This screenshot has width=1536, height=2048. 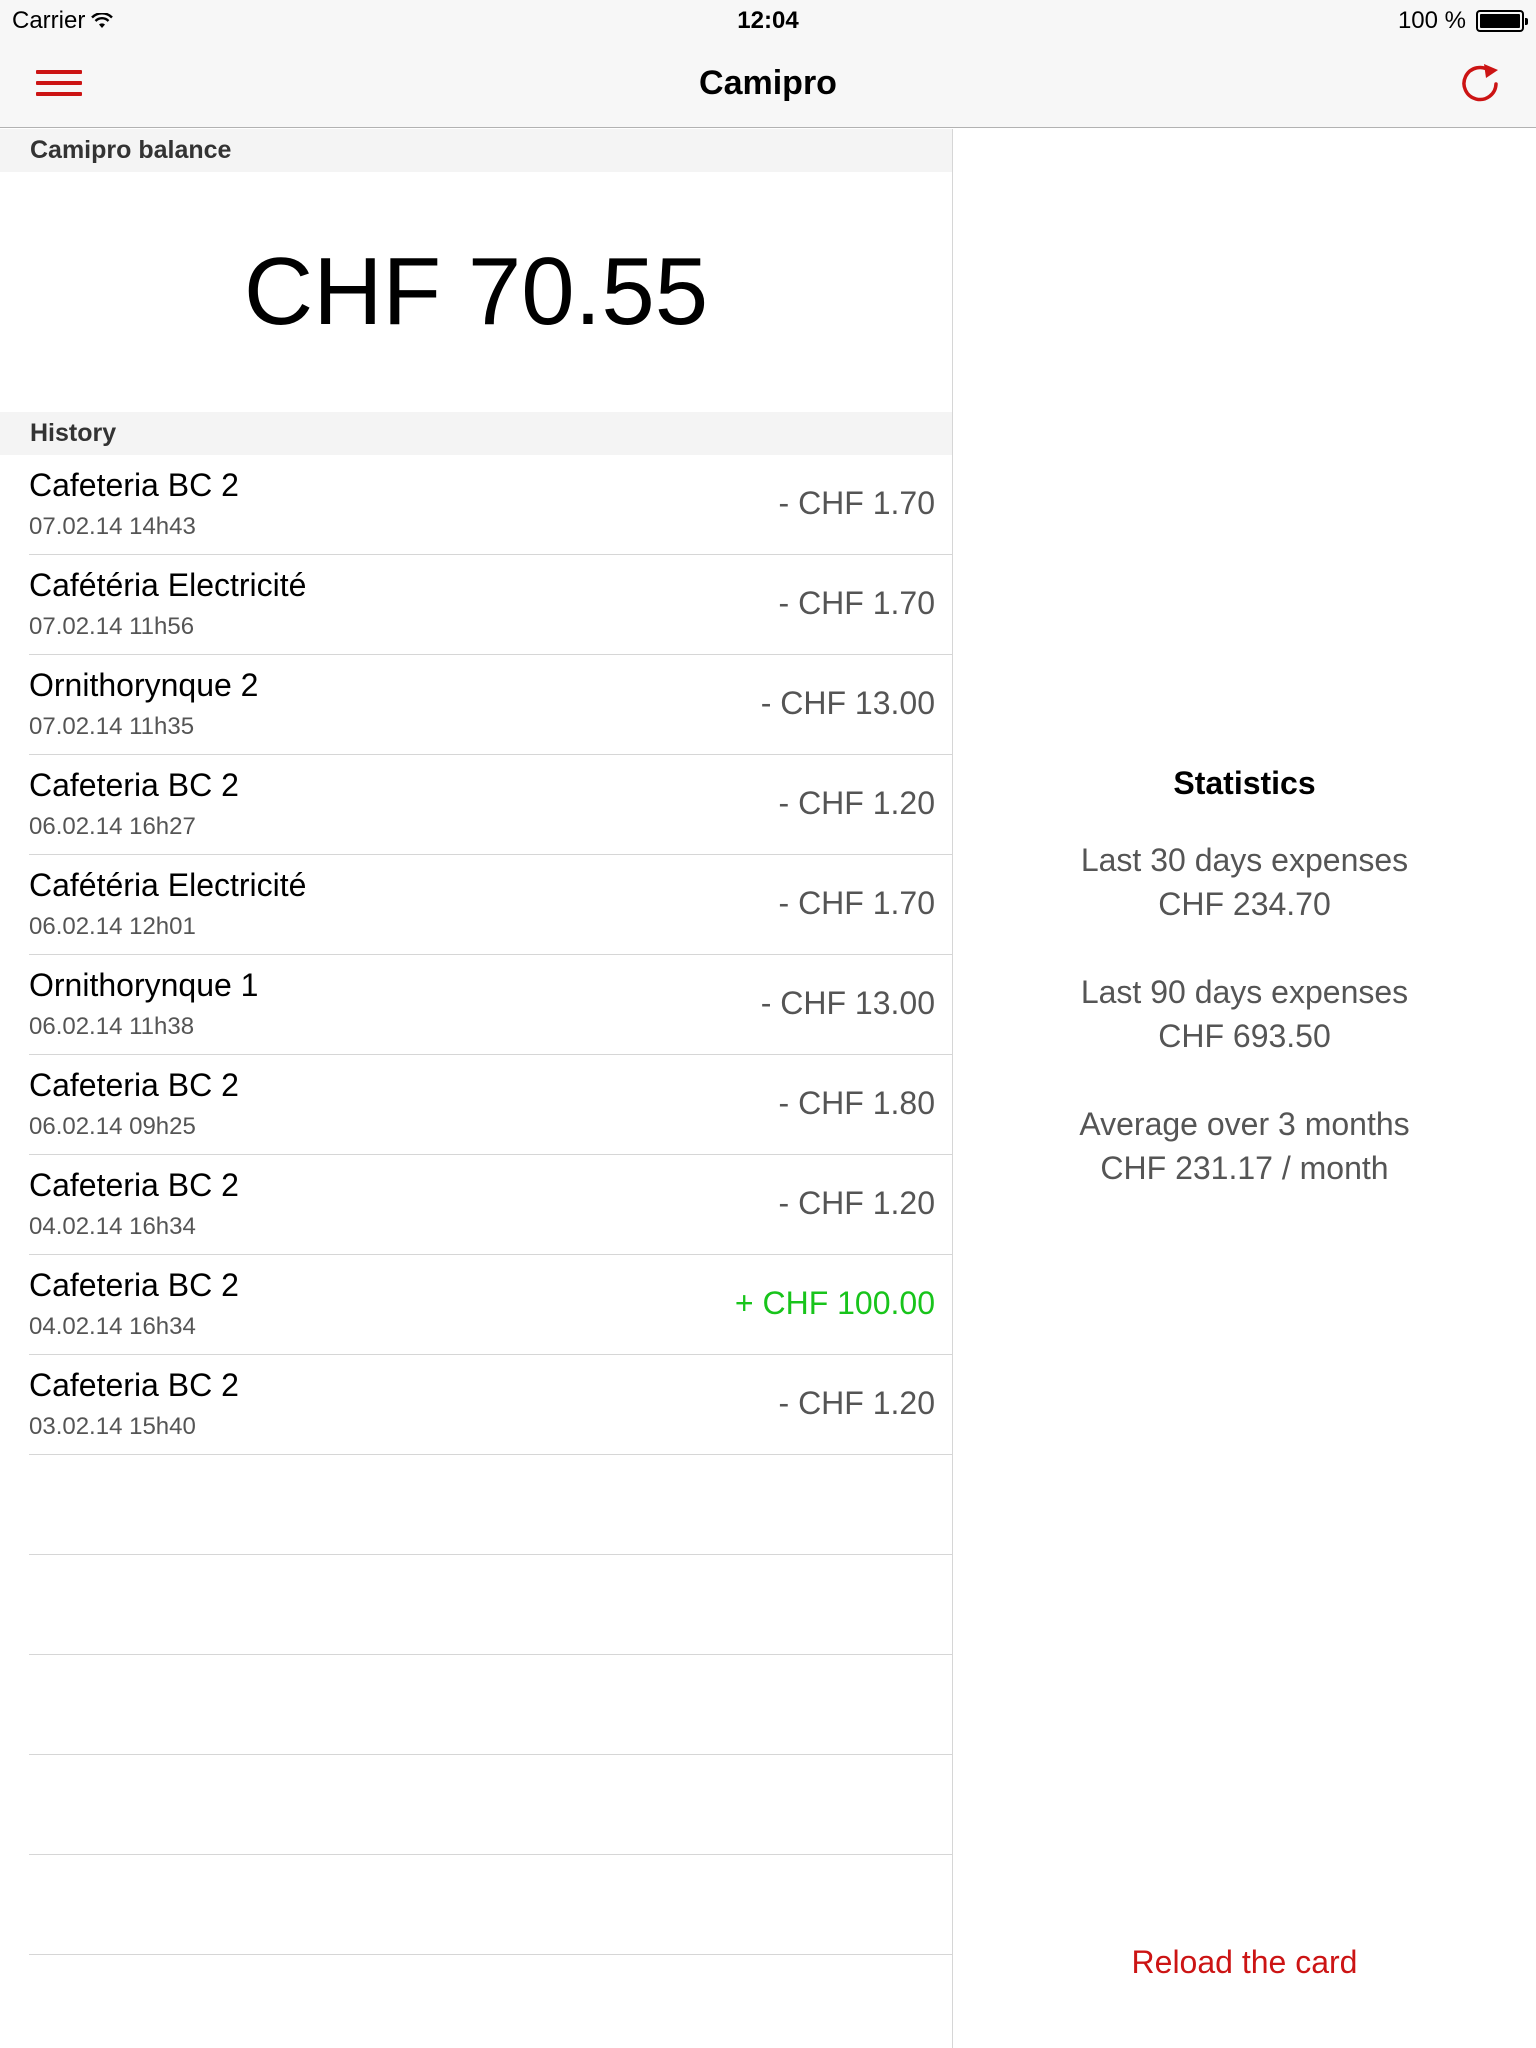 What do you see at coordinates (112, 826) in the screenshot?
I see `transaction-date: 06.02.14 16h27` at bounding box center [112, 826].